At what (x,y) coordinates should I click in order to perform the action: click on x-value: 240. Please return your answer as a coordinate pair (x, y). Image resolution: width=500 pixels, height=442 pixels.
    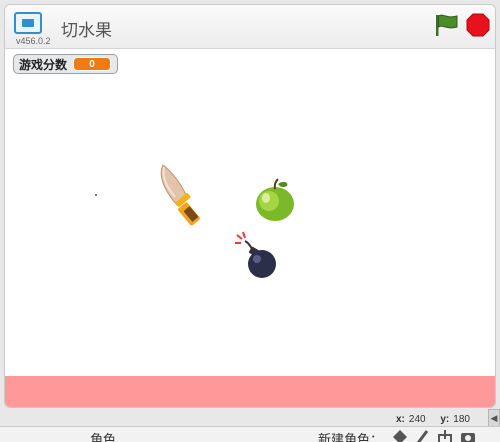
    Looking at the image, I should click on (417, 419).